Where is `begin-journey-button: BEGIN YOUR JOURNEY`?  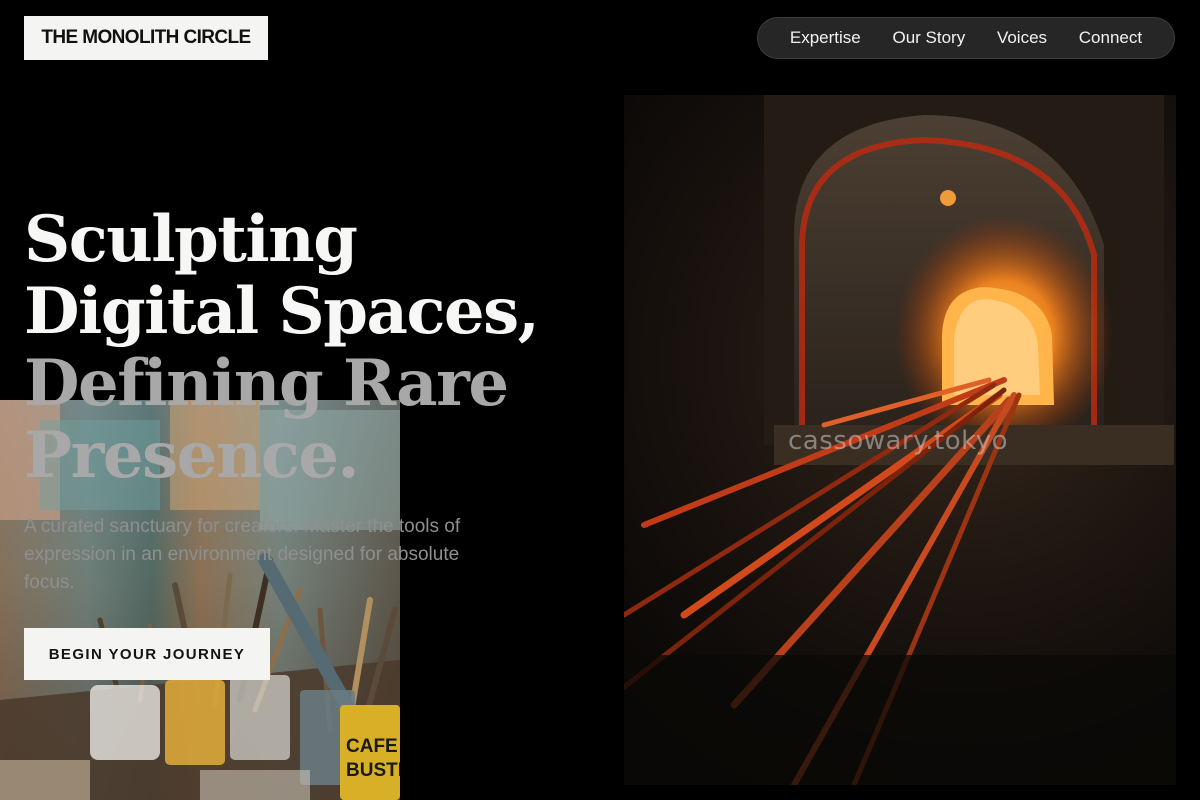 begin-journey-button: BEGIN YOUR JOURNEY is located at coordinates (147, 654).